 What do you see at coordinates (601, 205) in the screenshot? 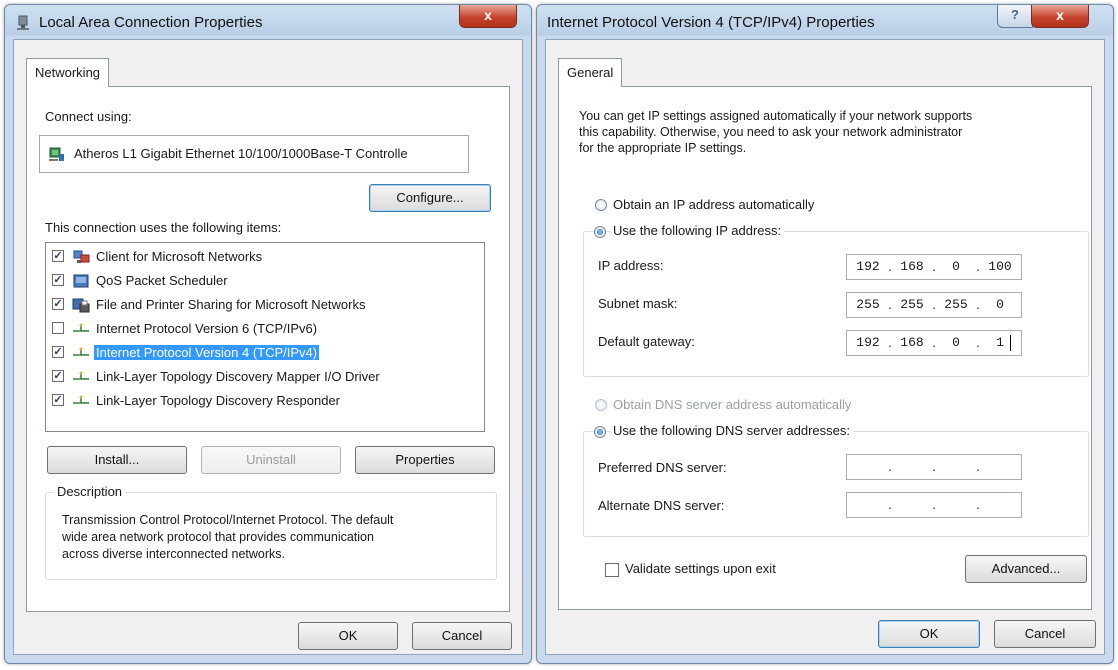
I see `obtain-ip-auto-radio` at bounding box center [601, 205].